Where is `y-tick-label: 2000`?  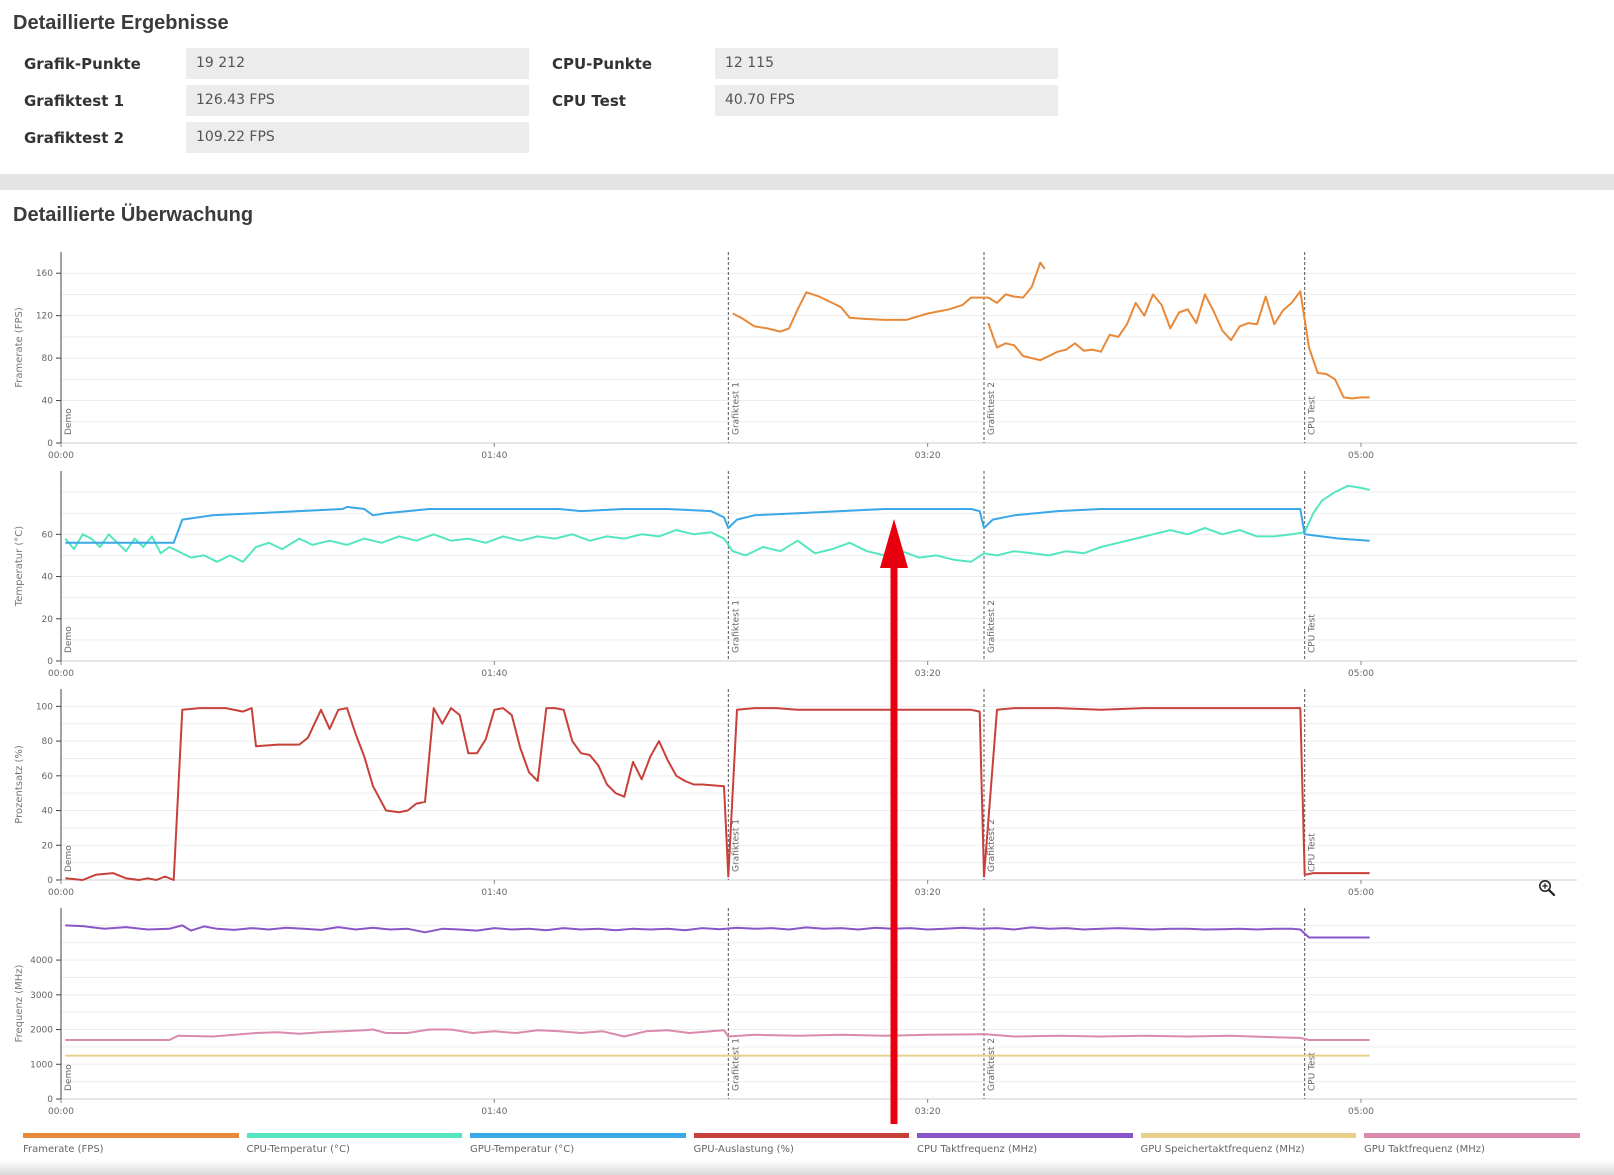
y-tick-label: 2000 is located at coordinates (41, 1031).